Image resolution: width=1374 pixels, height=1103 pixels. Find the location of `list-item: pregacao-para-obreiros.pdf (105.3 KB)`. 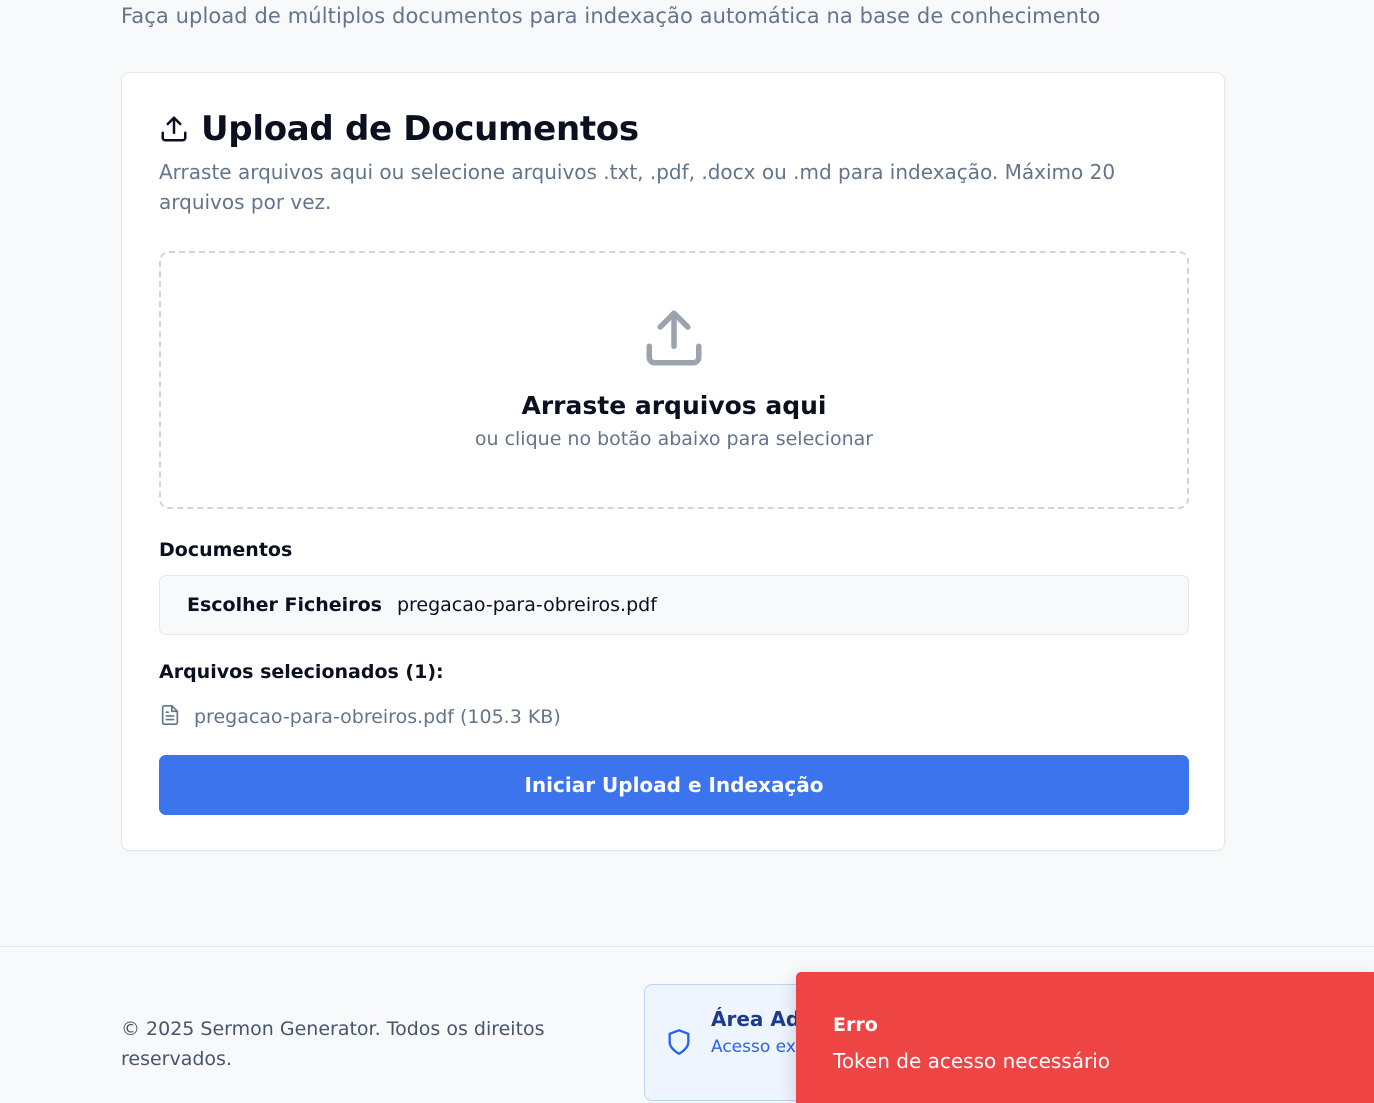

list-item: pregacao-para-obreiros.pdf (105.3 KB) is located at coordinates (360, 717).